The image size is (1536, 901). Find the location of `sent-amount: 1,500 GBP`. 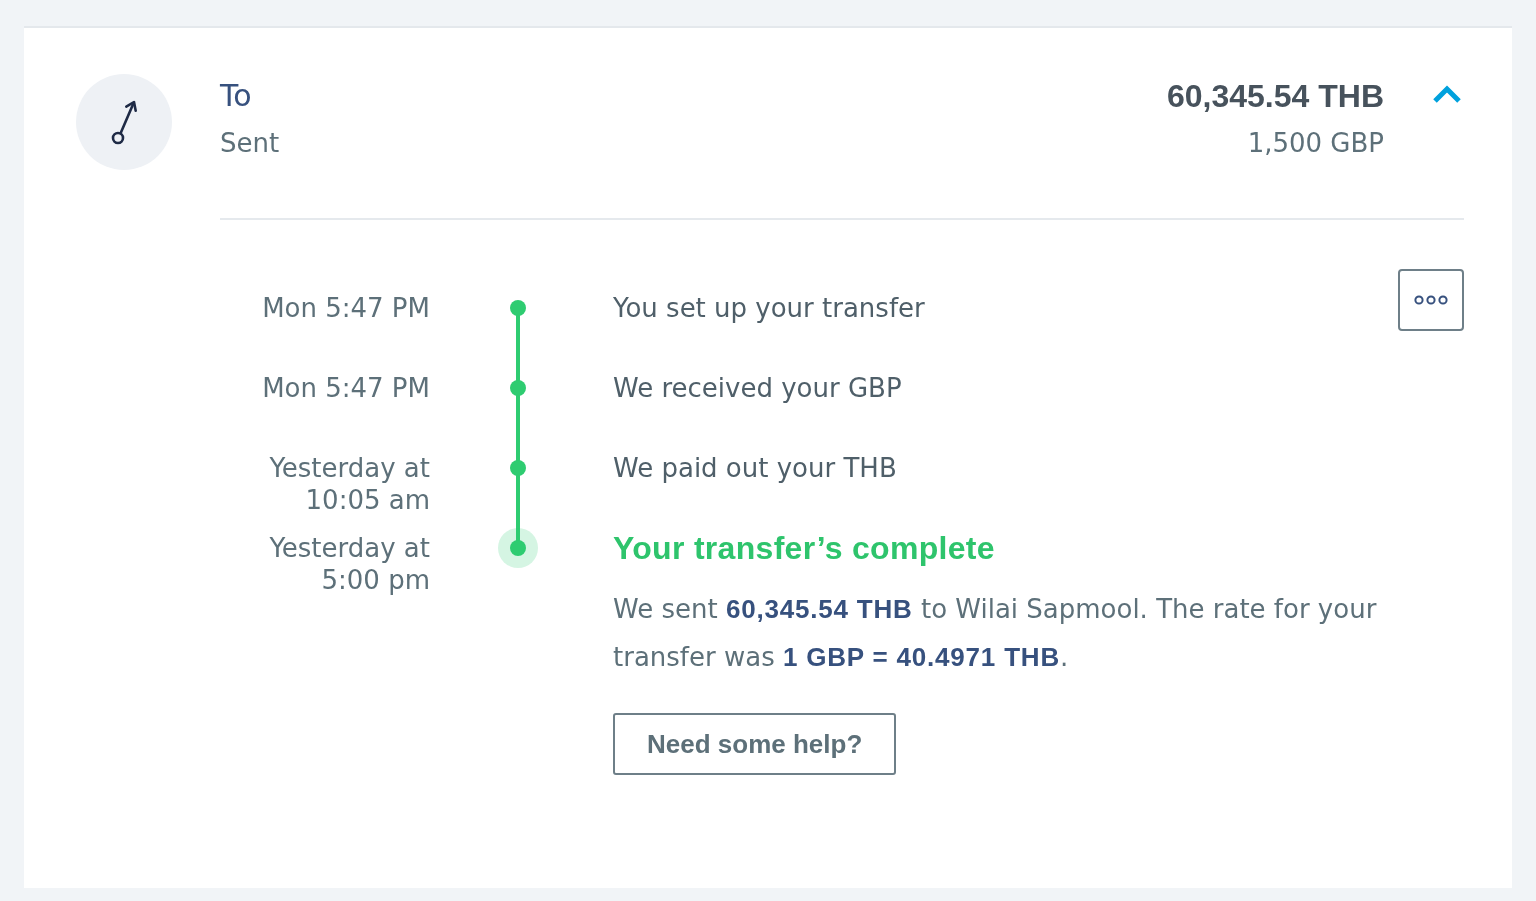

sent-amount: 1,500 GBP is located at coordinates (1315, 143).